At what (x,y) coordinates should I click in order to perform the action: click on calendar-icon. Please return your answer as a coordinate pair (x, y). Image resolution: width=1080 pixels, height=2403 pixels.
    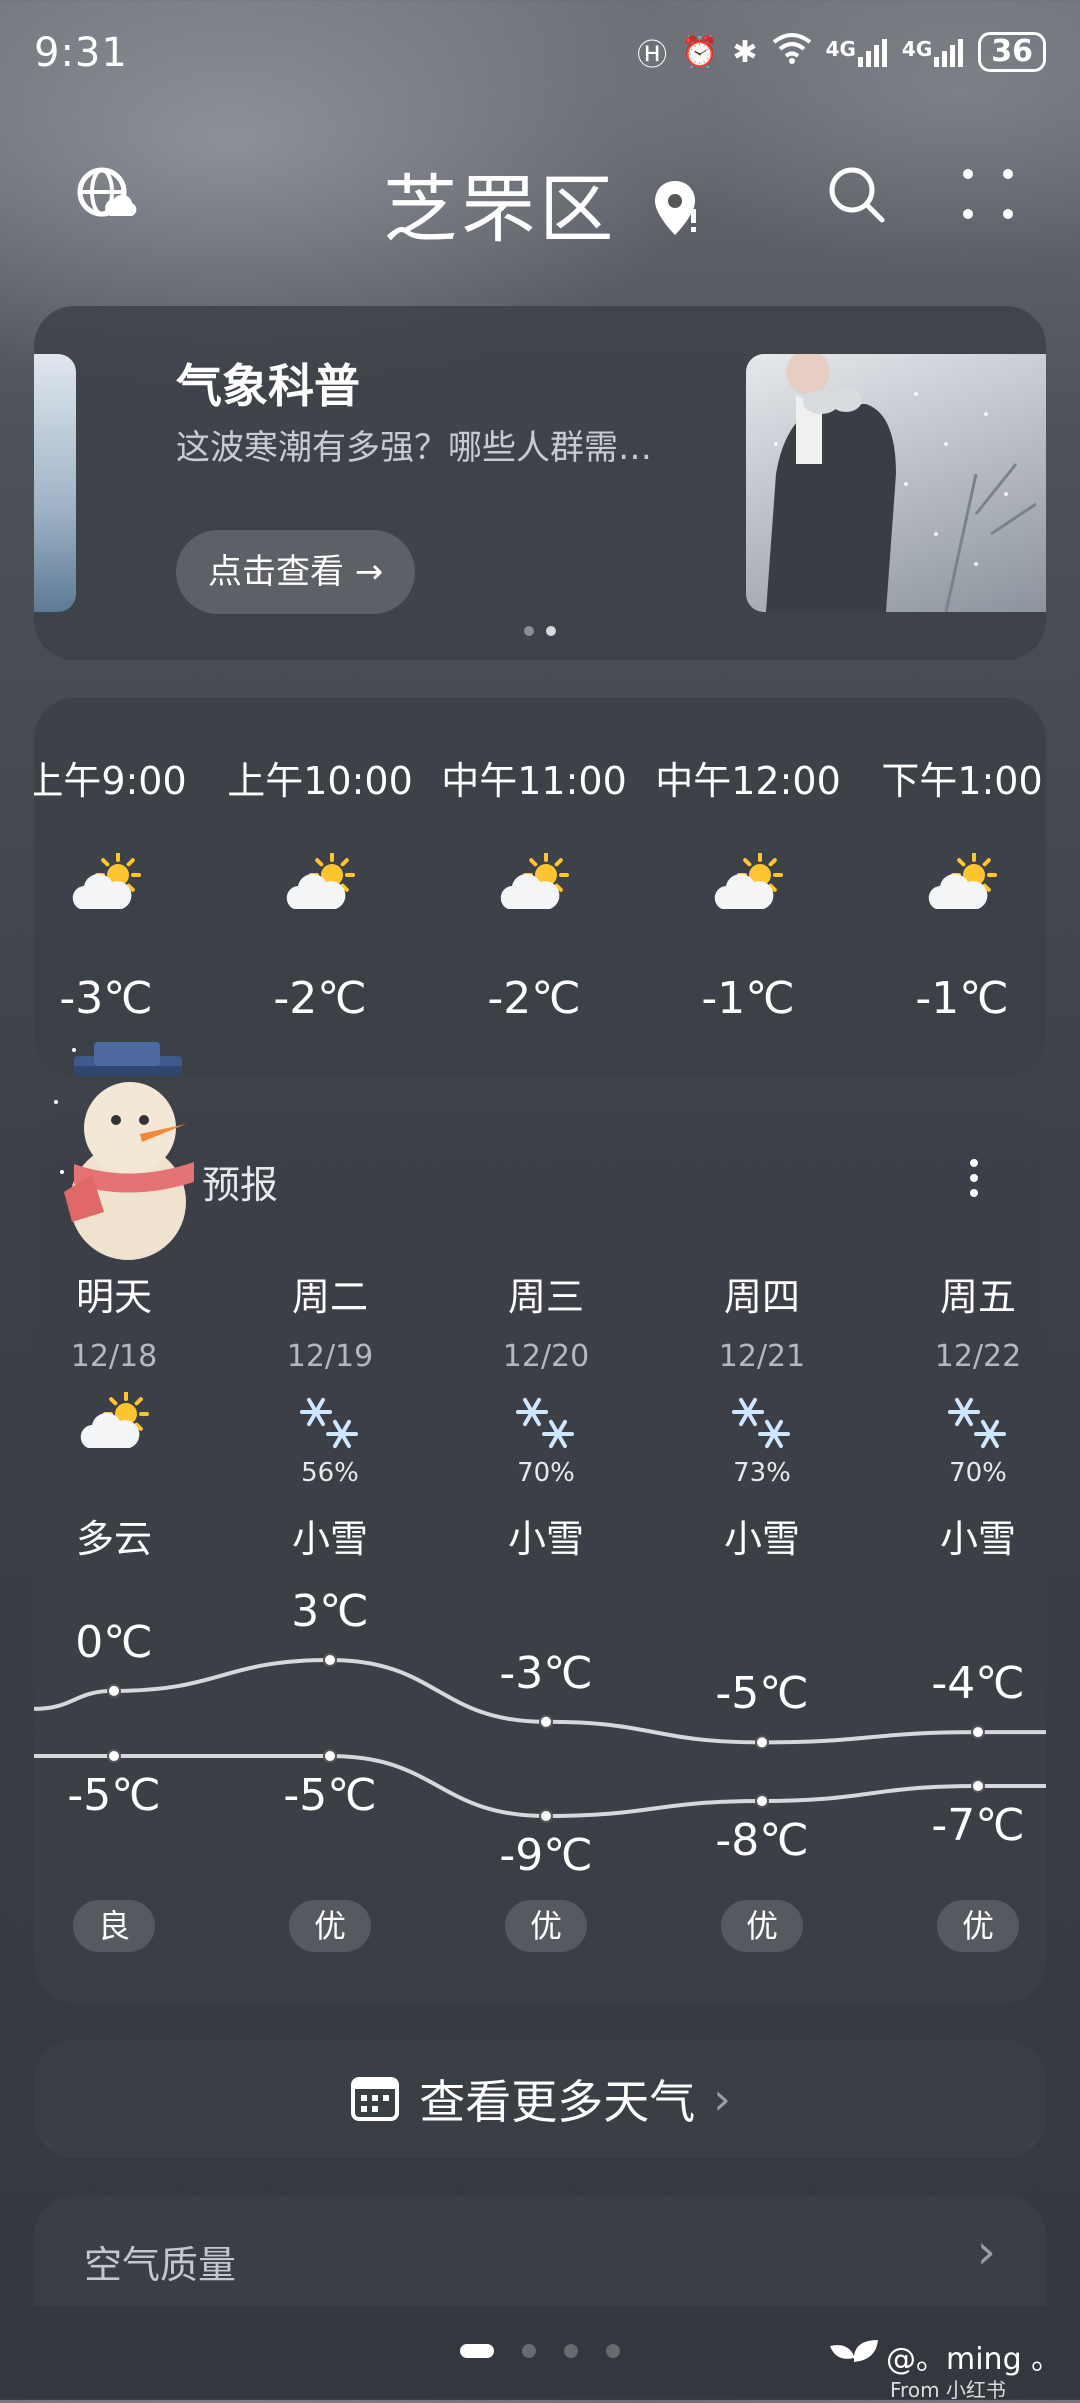
    Looking at the image, I should click on (375, 2099).